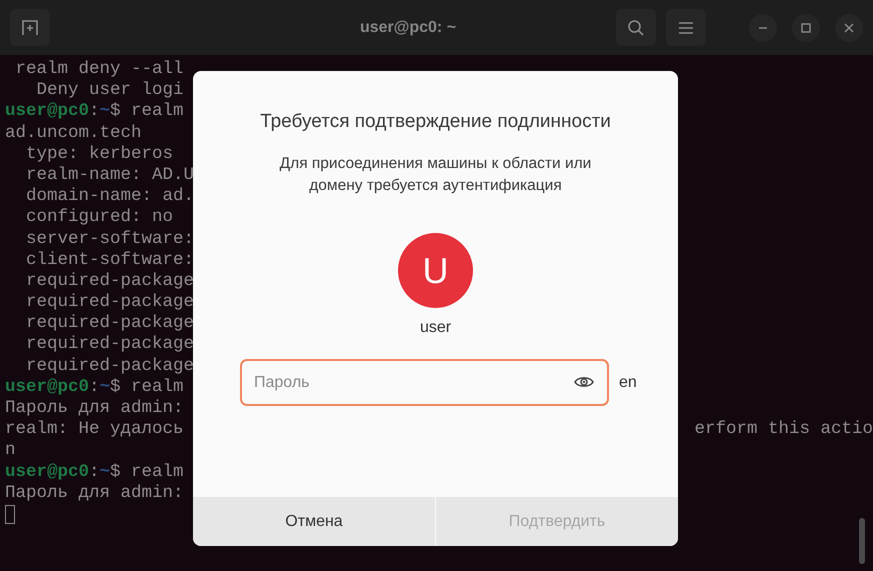 This screenshot has height=571, width=873. Describe the element at coordinates (74, 133) in the screenshot. I see `terminal-line: ad.uncom.tech` at that location.